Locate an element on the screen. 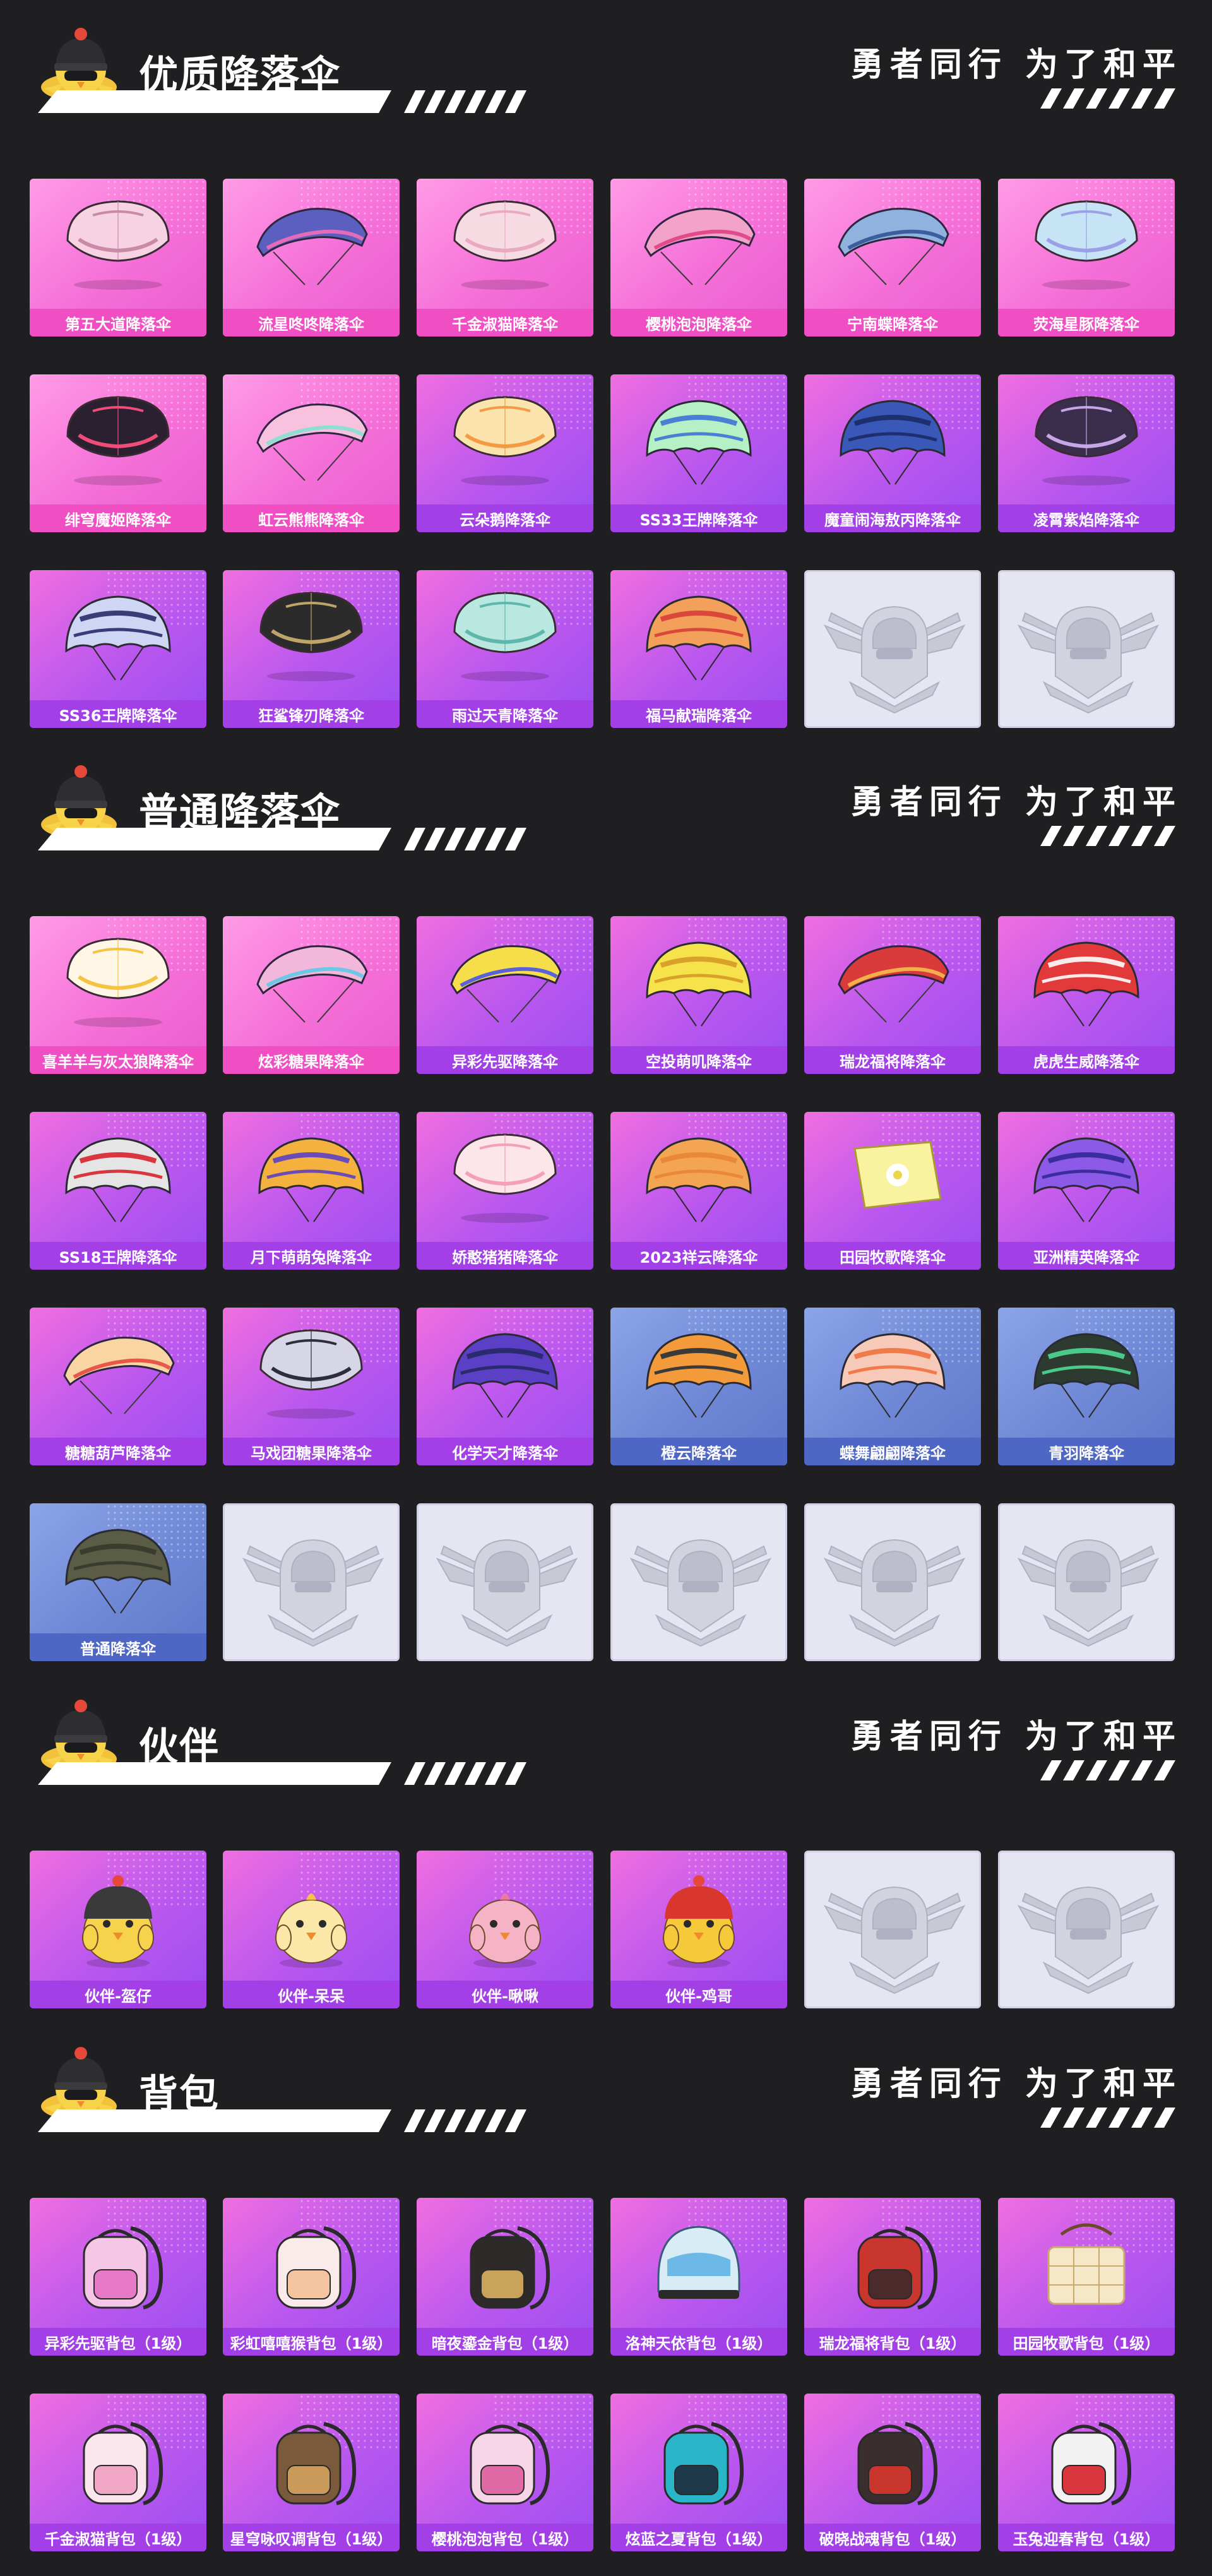 The image size is (1212, 2576). item-card: 瑞龙福将背包（1级） is located at coordinates (892, 2277).